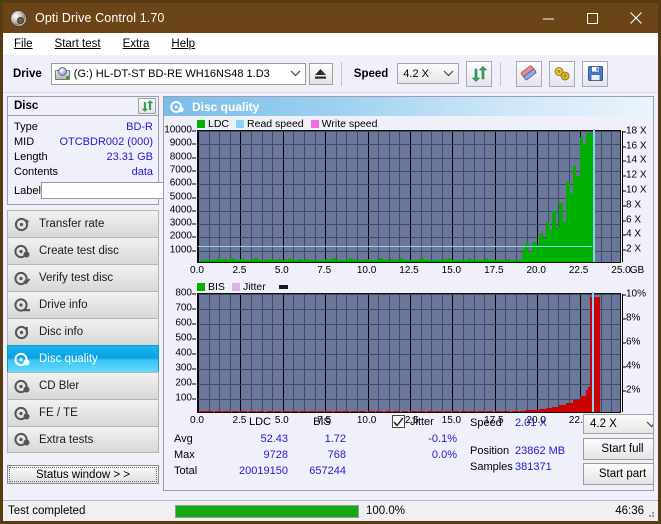 This screenshot has height=524, width=661. What do you see at coordinates (631, 234) in the screenshot?
I see `y2-axis-tick: 4 X` at bounding box center [631, 234].